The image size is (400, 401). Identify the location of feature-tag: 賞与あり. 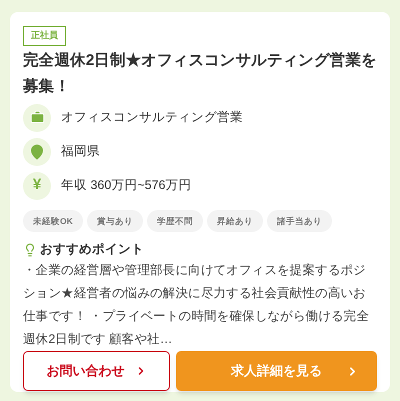
(114, 221).